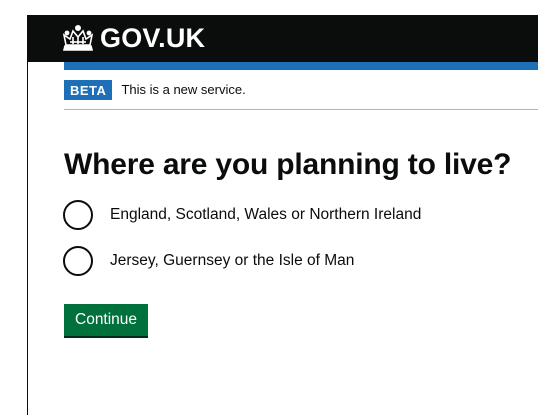 This screenshot has height=415, width=538. Describe the element at coordinates (301, 66) in the screenshot. I see `header-accent-bar` at that location.